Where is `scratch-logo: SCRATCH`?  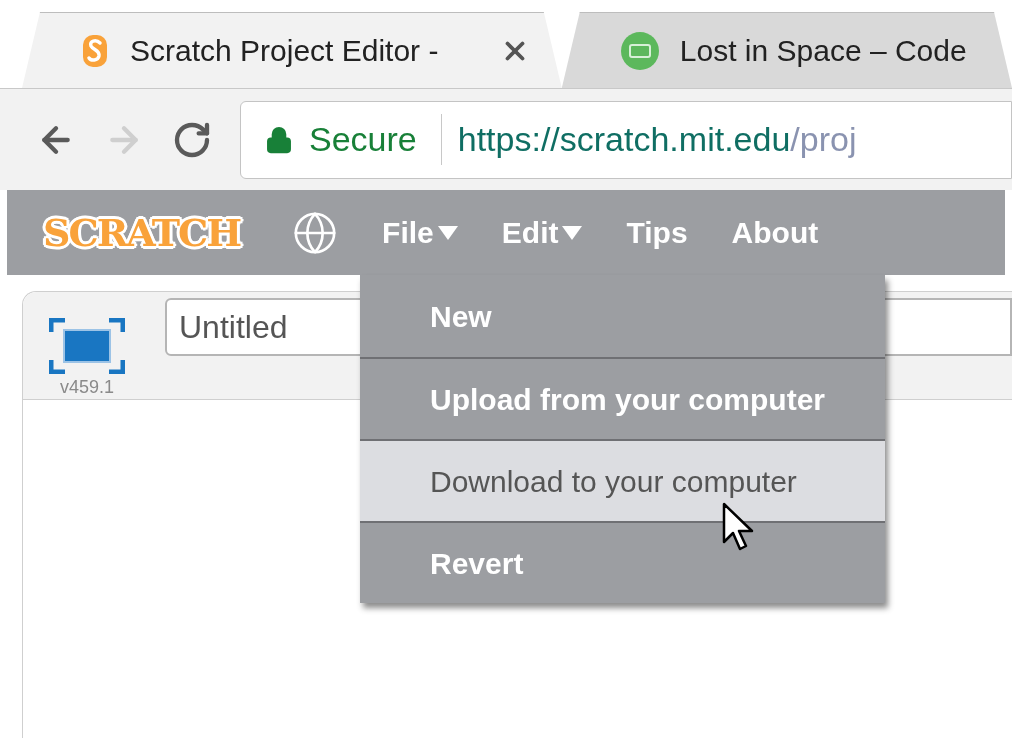
scratch-logo: SCRATCH is located at coordinates (142, 233).